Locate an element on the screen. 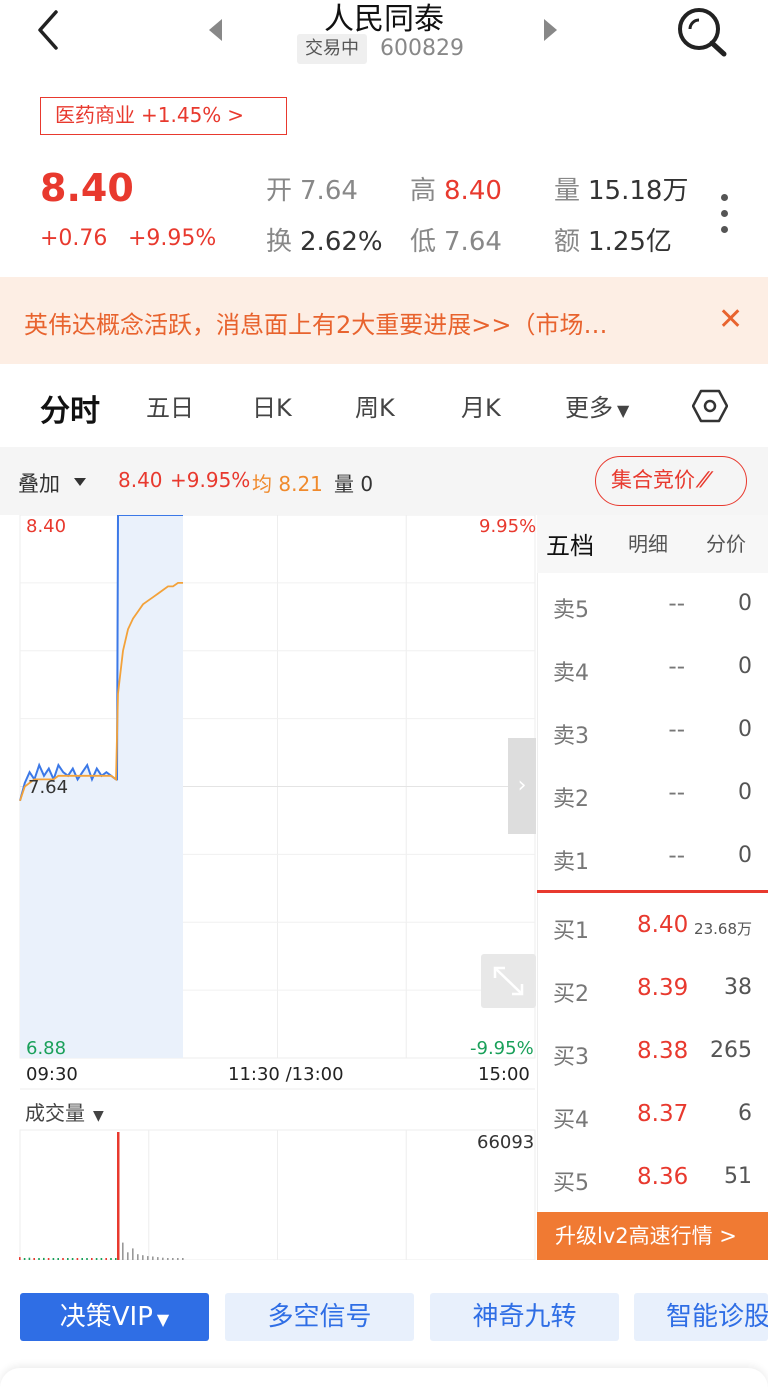  next-stock-button is located at coordinates (550, 30).